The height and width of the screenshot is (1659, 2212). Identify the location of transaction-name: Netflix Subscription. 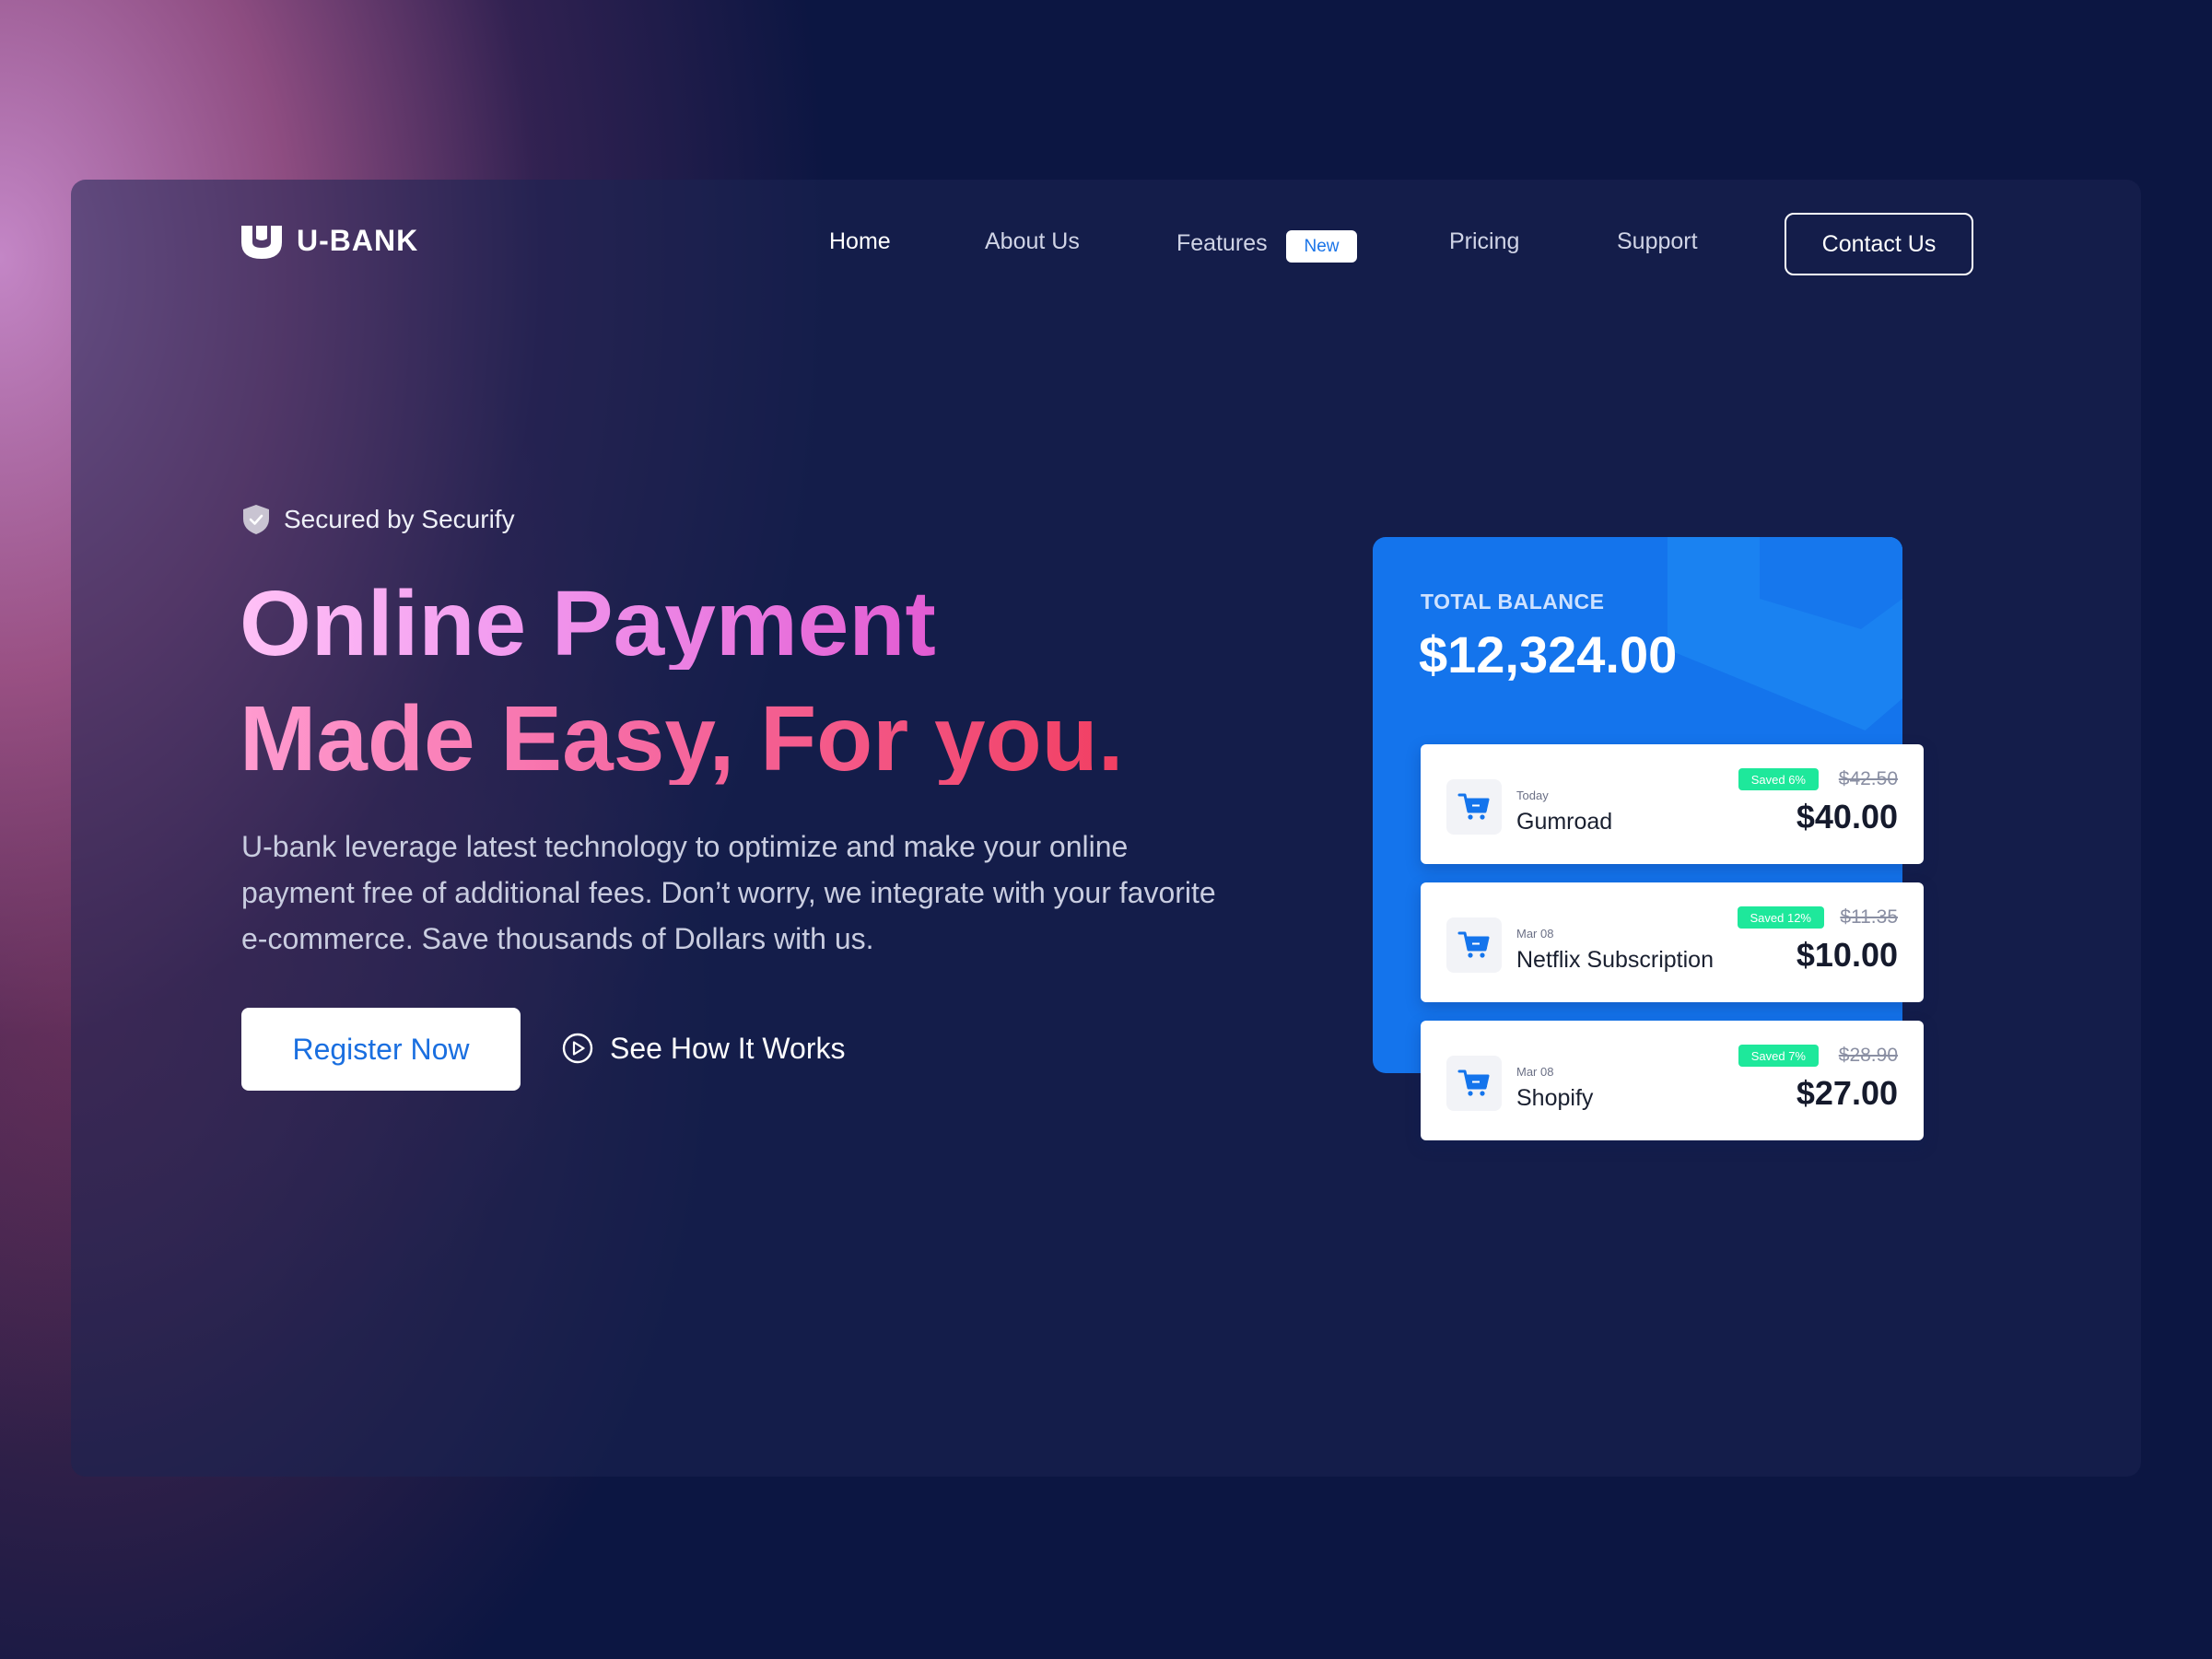
(1615, 960).